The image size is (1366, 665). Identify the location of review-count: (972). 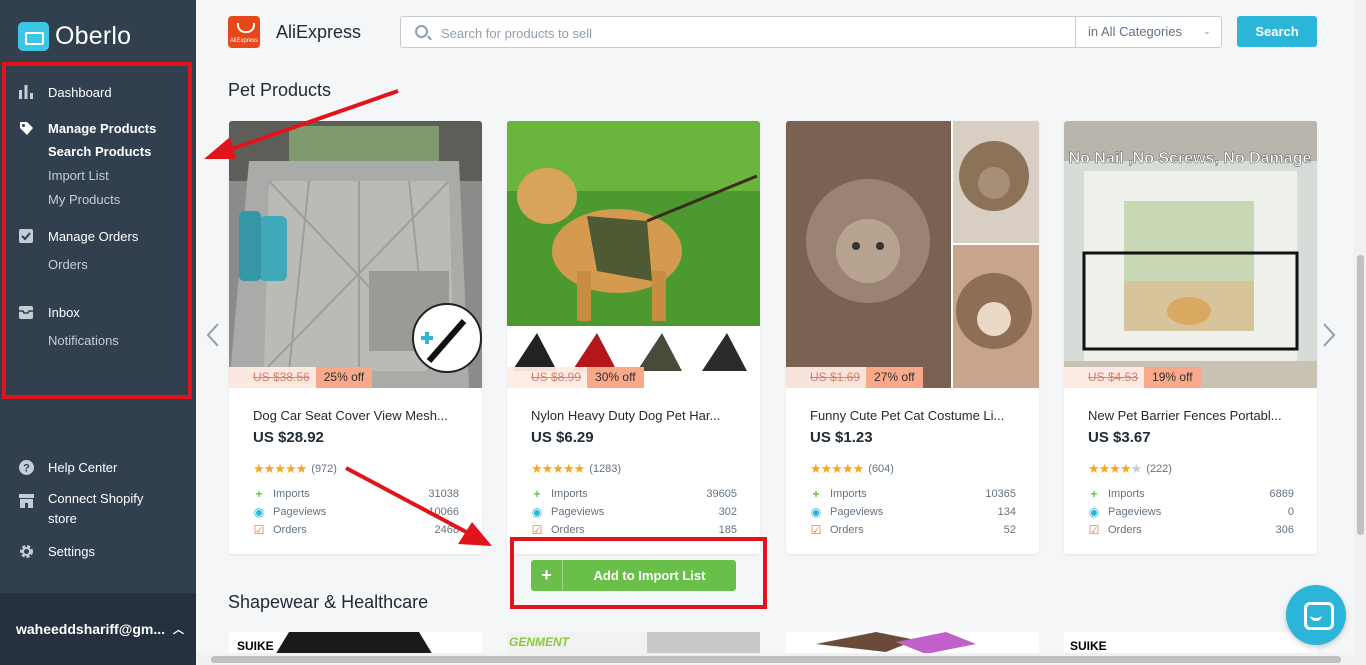
(324, 469).